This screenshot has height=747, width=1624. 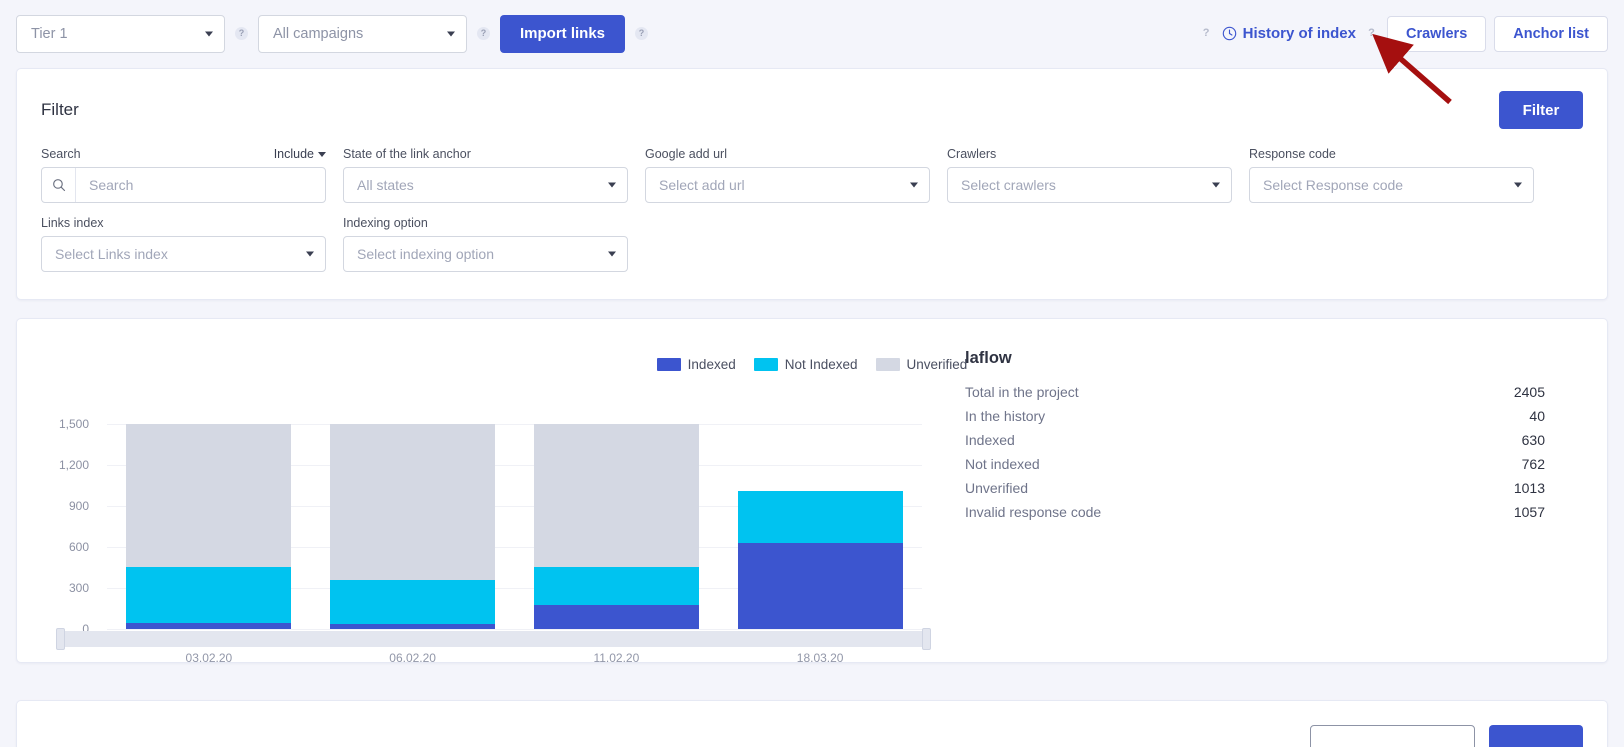 What do you see at coordinates (972, 154) in the screenshot?
I see `crawlers-label: Crawlers` at bounding box center [972, 154].